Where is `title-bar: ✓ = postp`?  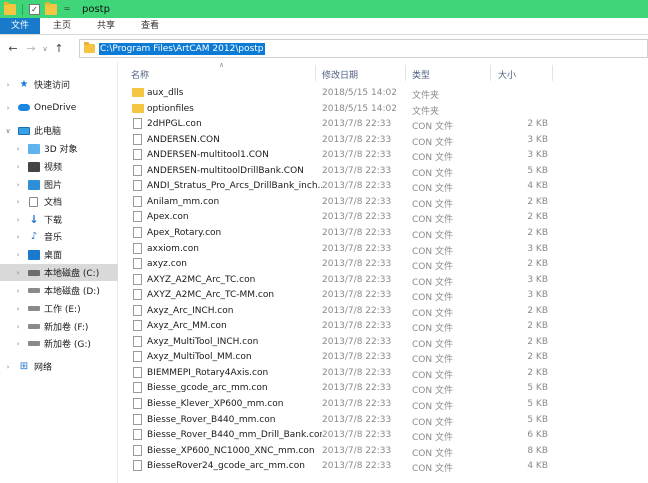 title-bar: ✓ = postp is located at coordinates (324, 9).